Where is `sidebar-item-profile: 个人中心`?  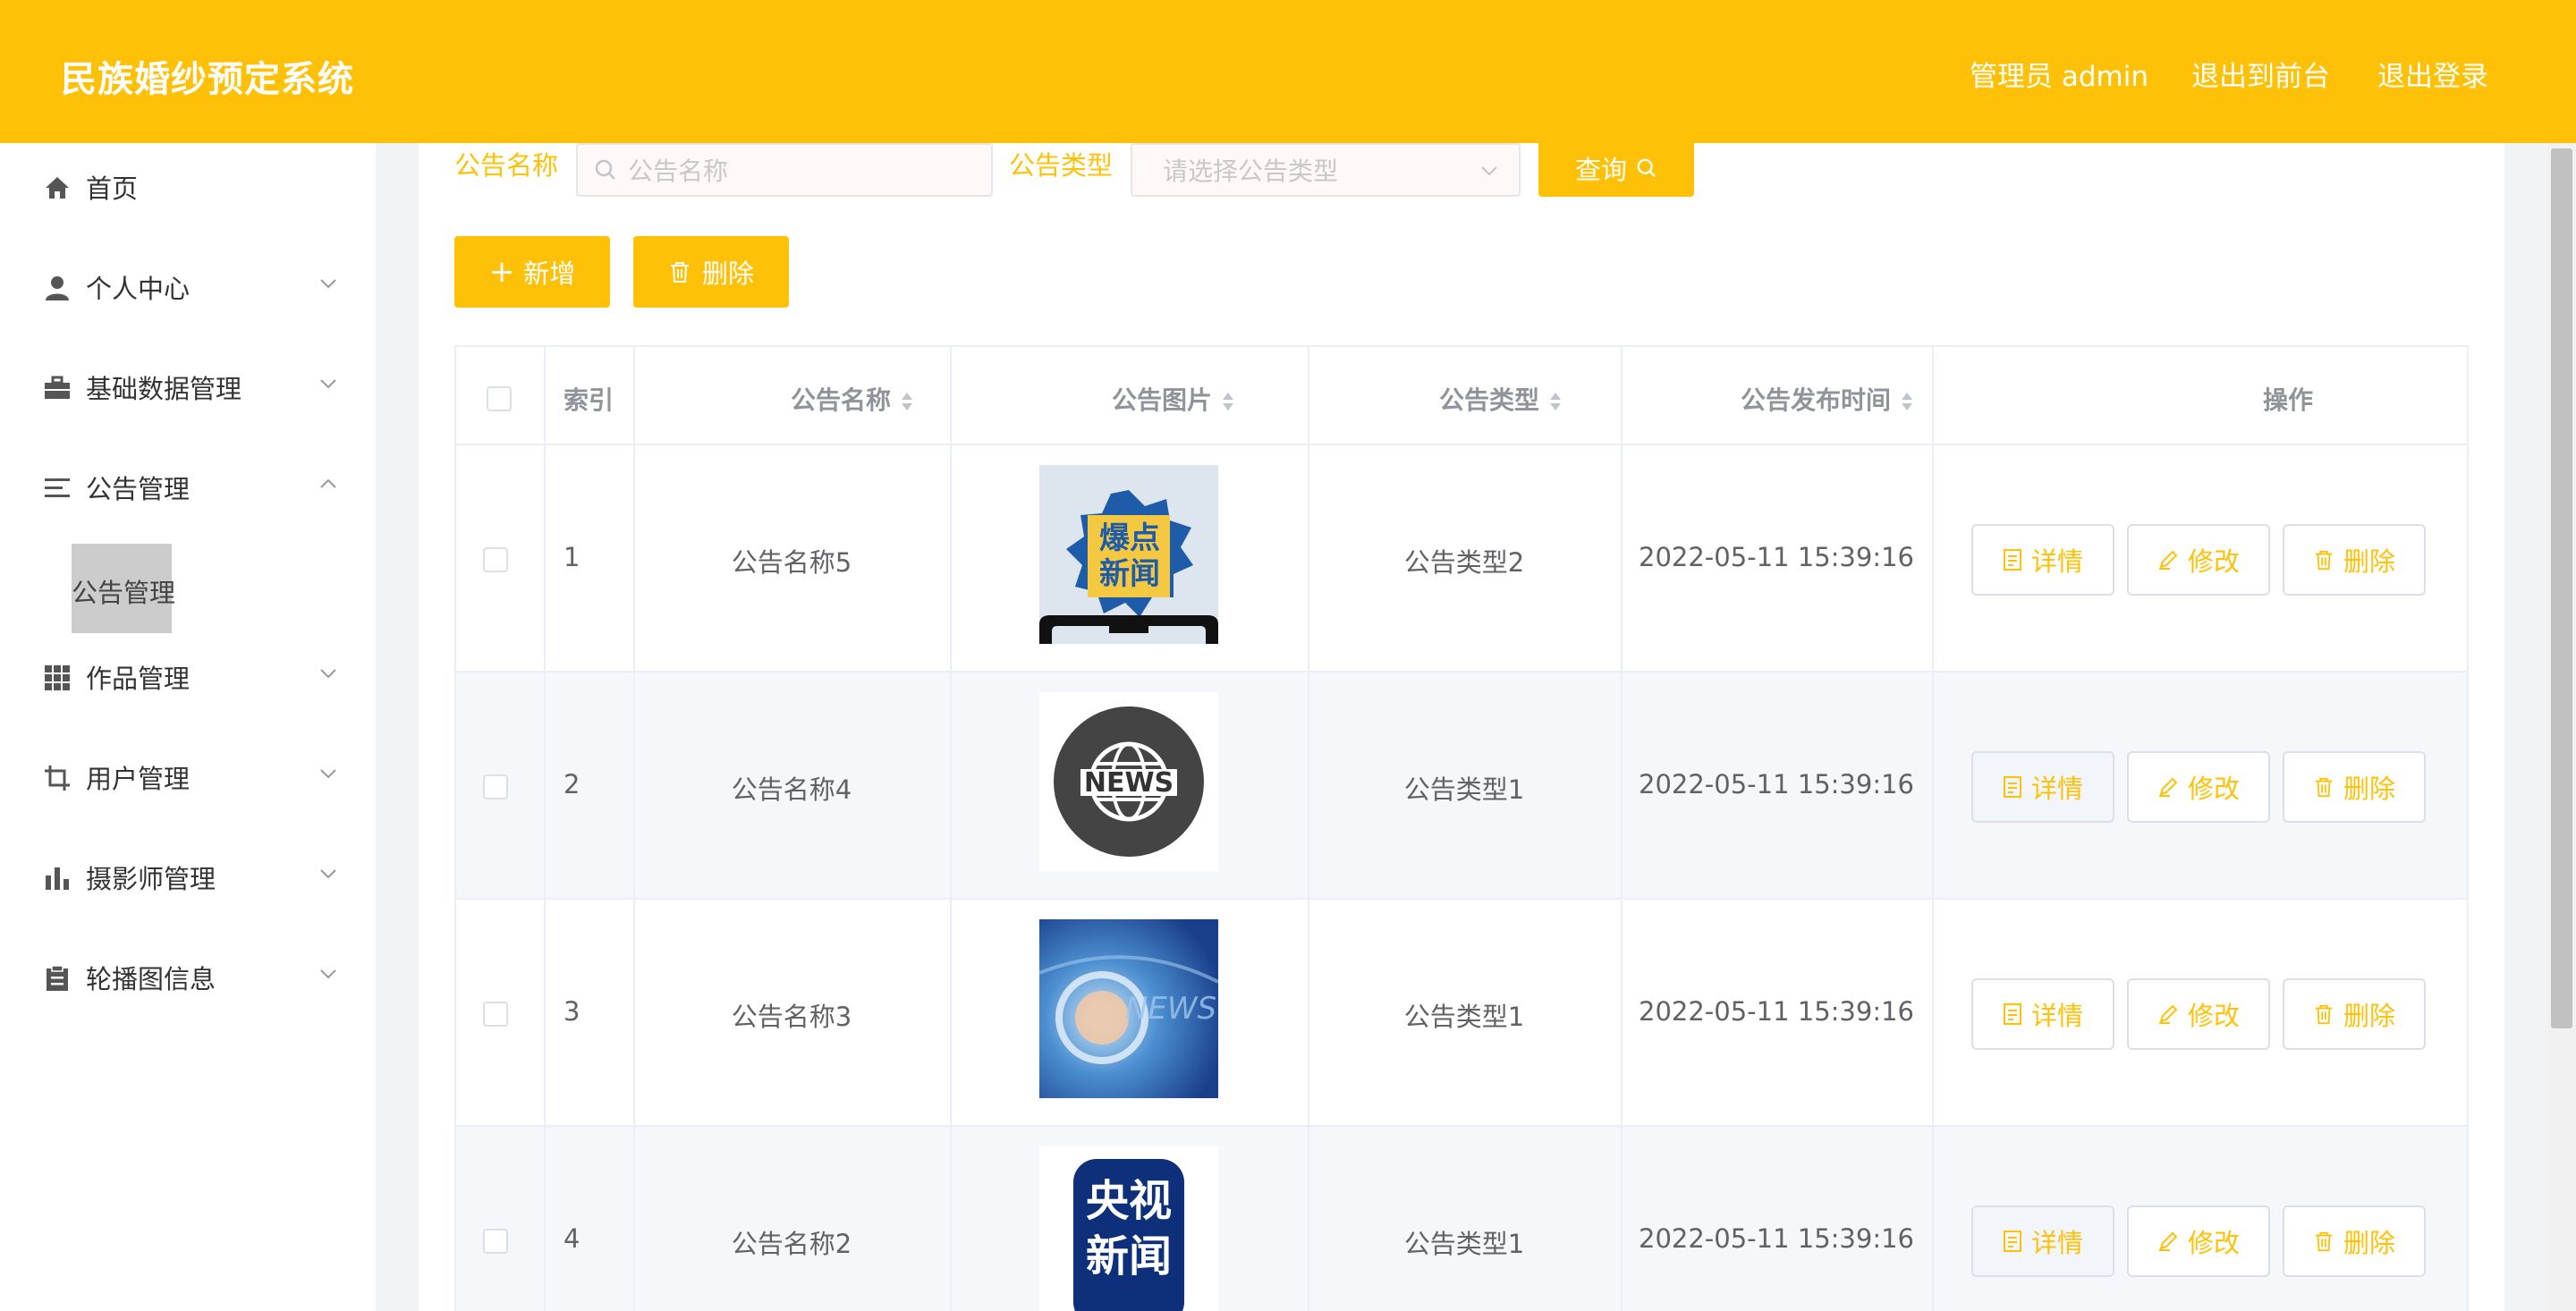
sidebar-item-profile: 个人中心 is located at coordinates (188, 288).